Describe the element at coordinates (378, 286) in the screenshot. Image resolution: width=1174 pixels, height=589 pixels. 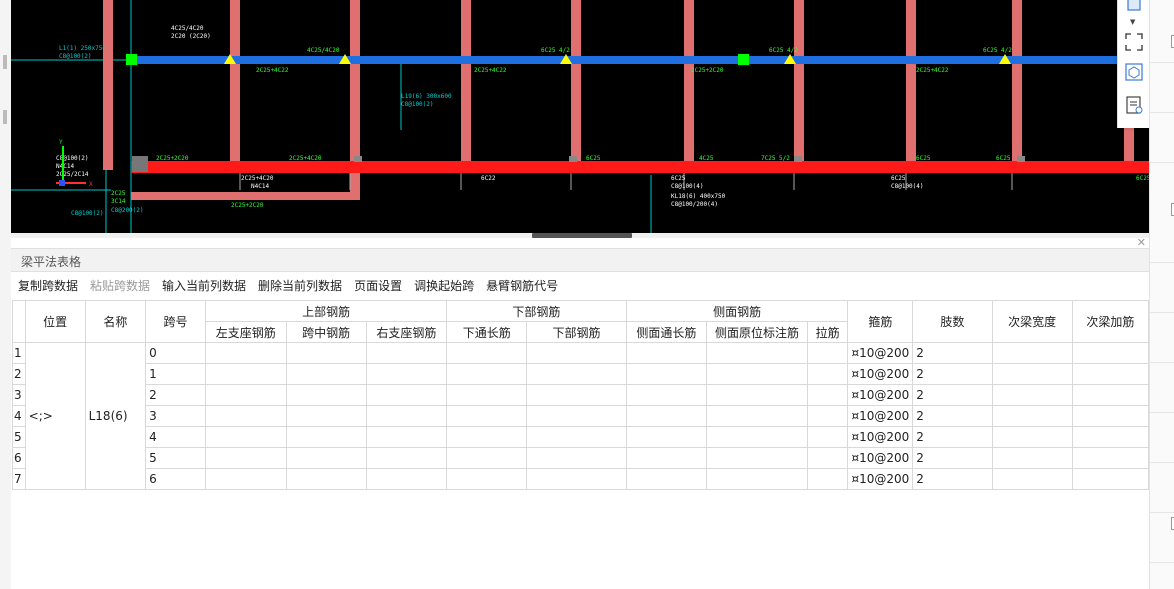
I see `page-setup-button: 页面设置` at that location.